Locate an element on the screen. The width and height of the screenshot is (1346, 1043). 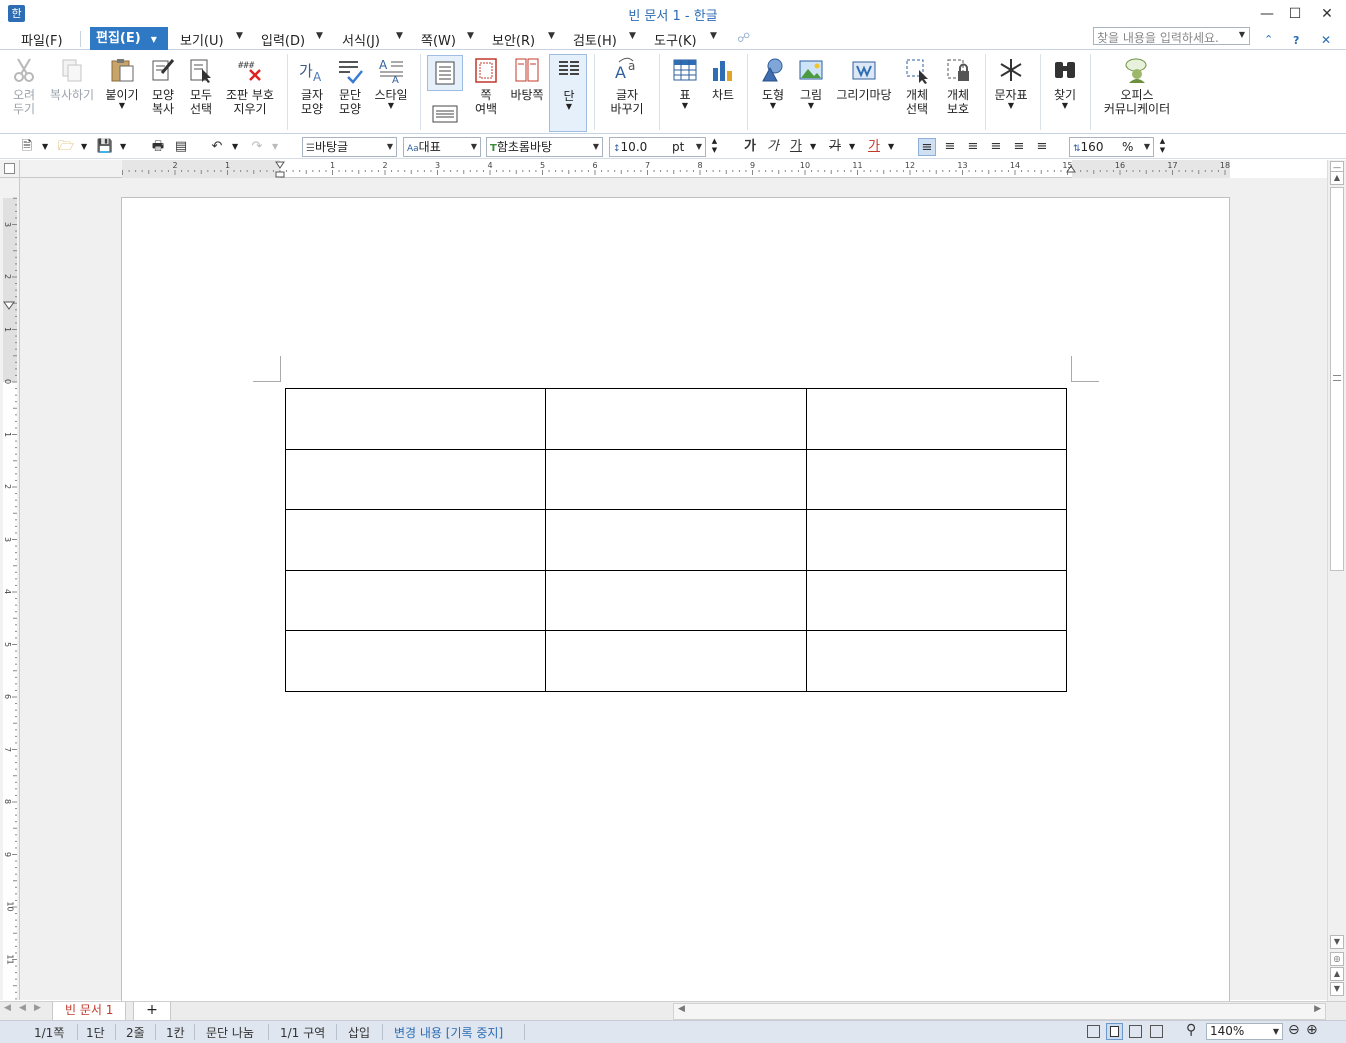
gallery-button: 그리기마당 is located at coordinates (864, 79).